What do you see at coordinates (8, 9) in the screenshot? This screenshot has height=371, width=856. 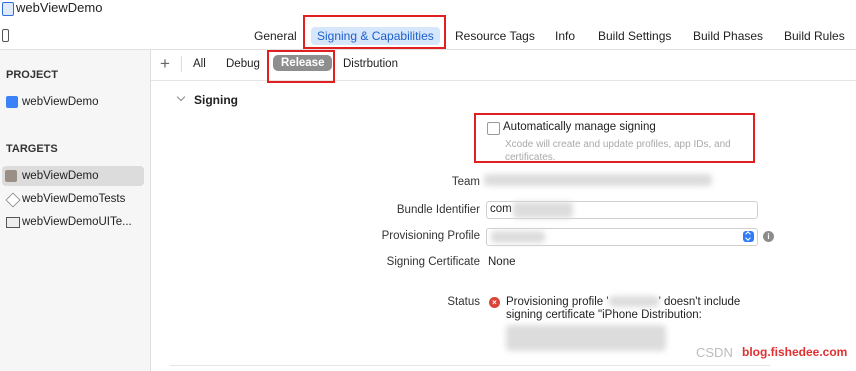 I see `project-file-icon` at bounding box center [8, 9].